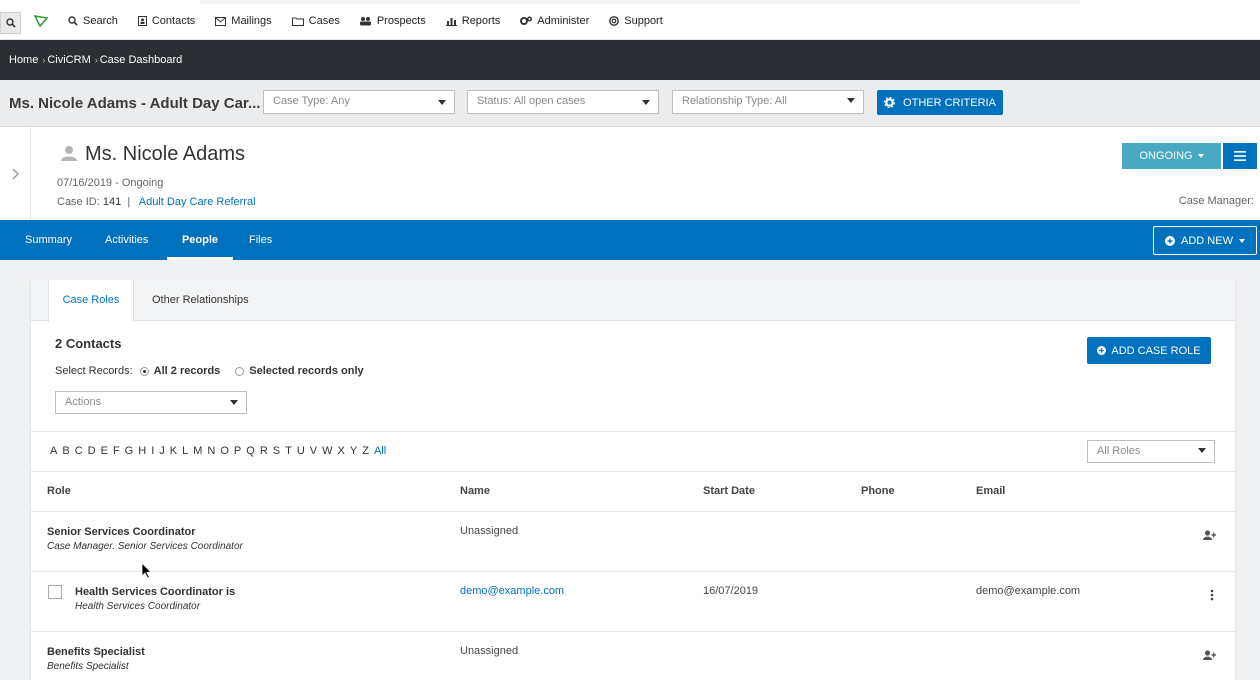 The image size is (1260, 680). What do you see at coordinates (250, 451) in the screenshot?
I see `alphabet-letter: Q` at bounding box center [250, 451].